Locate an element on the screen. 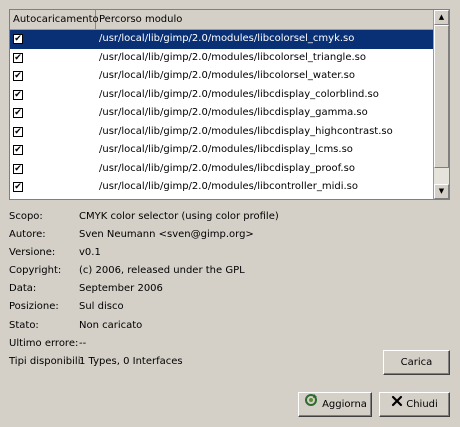 This screenshot has height=427, width=460. info-value: Sven Neumann <sven@gimp.org> is located at coordinates (166, 235).